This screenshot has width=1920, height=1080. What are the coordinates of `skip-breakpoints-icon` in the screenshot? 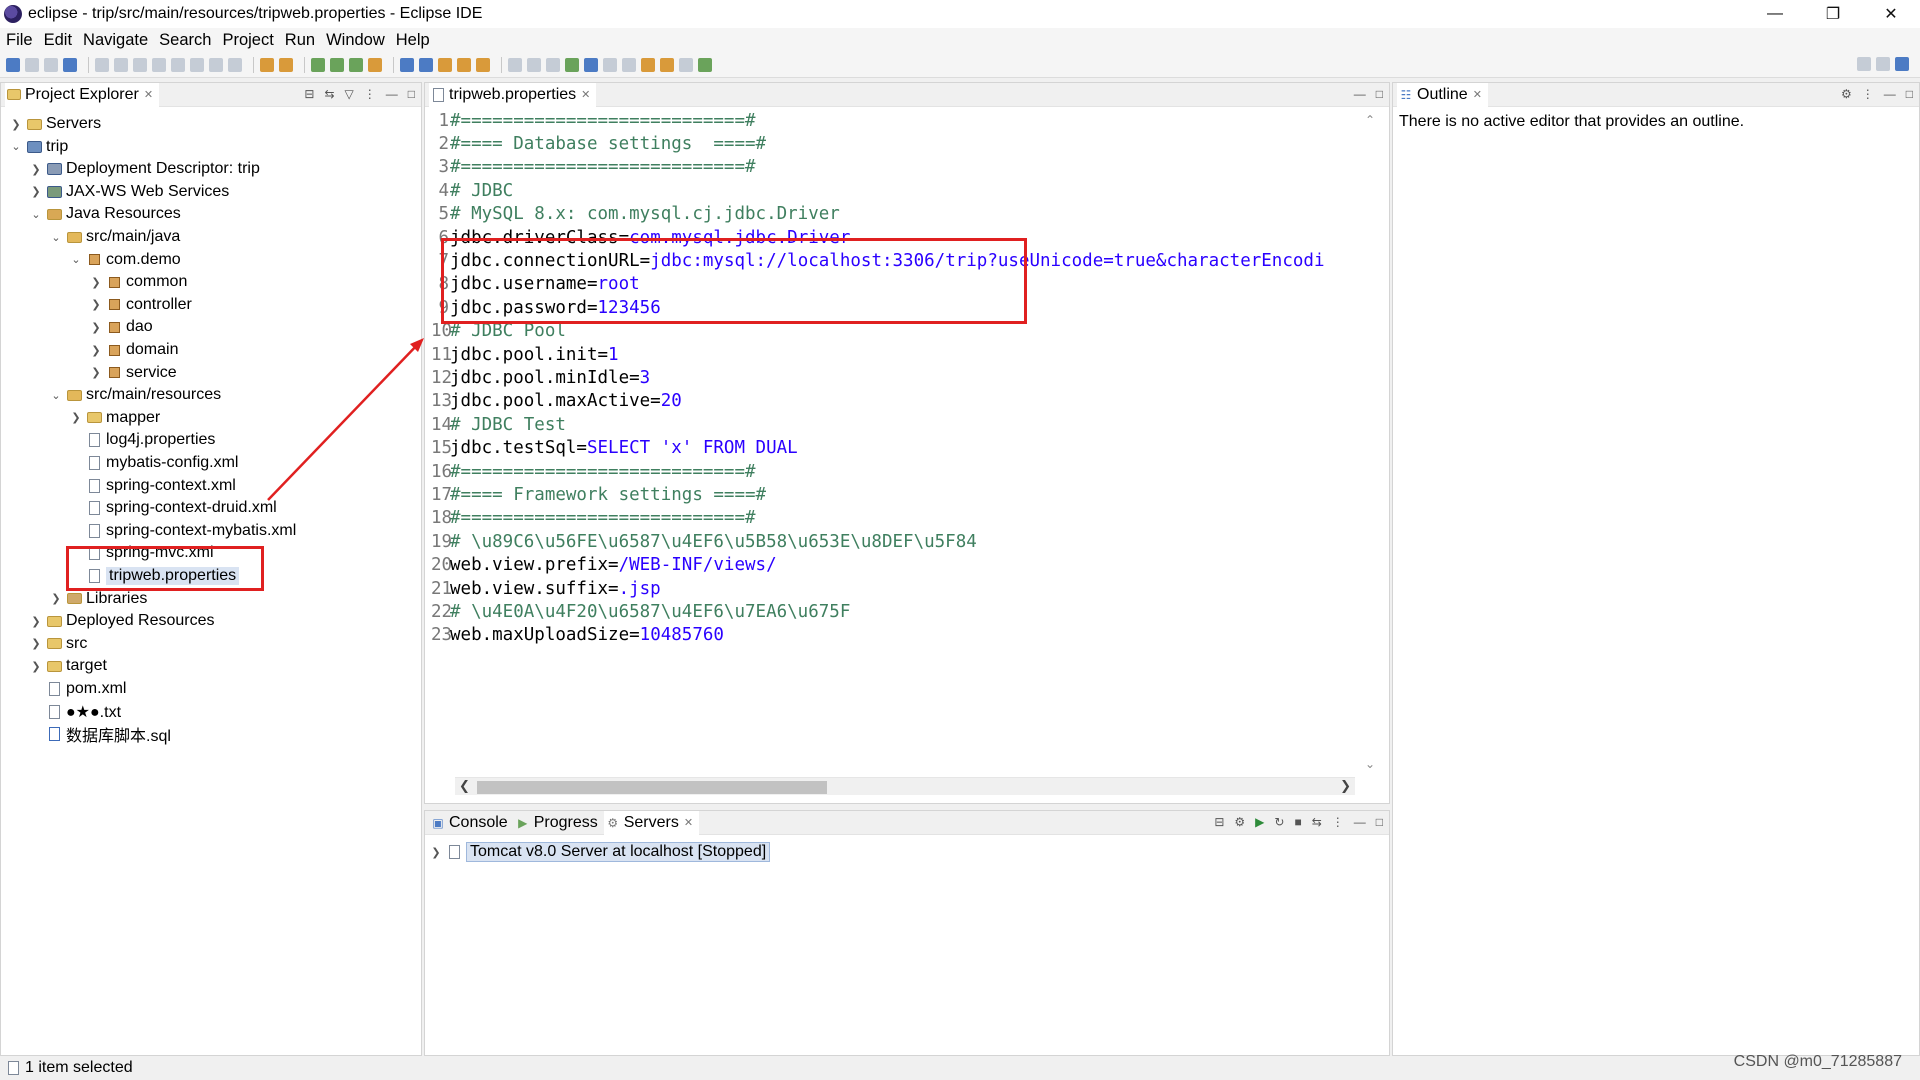 It's located at (102, 64).